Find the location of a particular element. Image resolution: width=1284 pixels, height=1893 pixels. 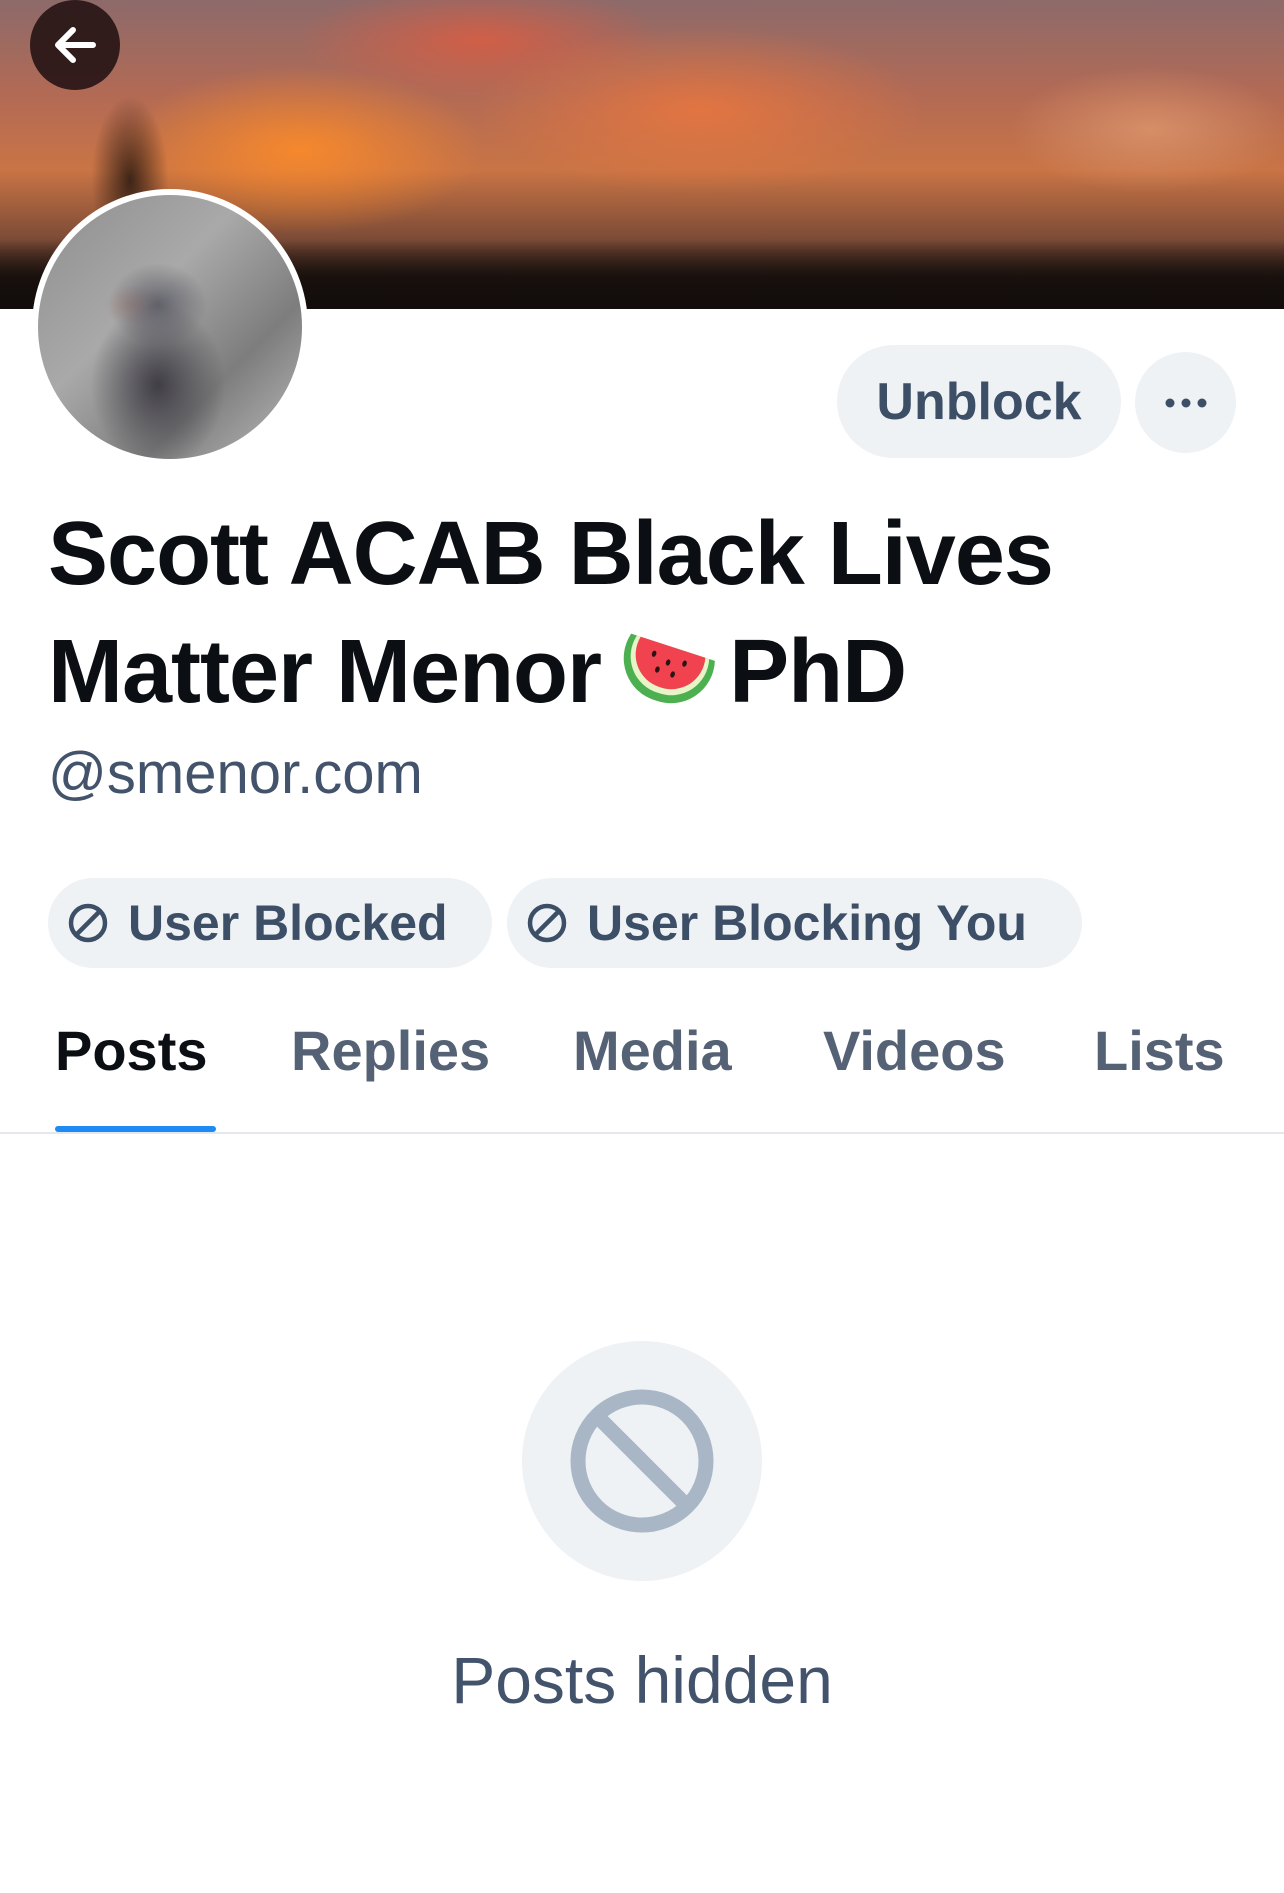

watermelon-emoji-icon is located at coordinates (669, 668).